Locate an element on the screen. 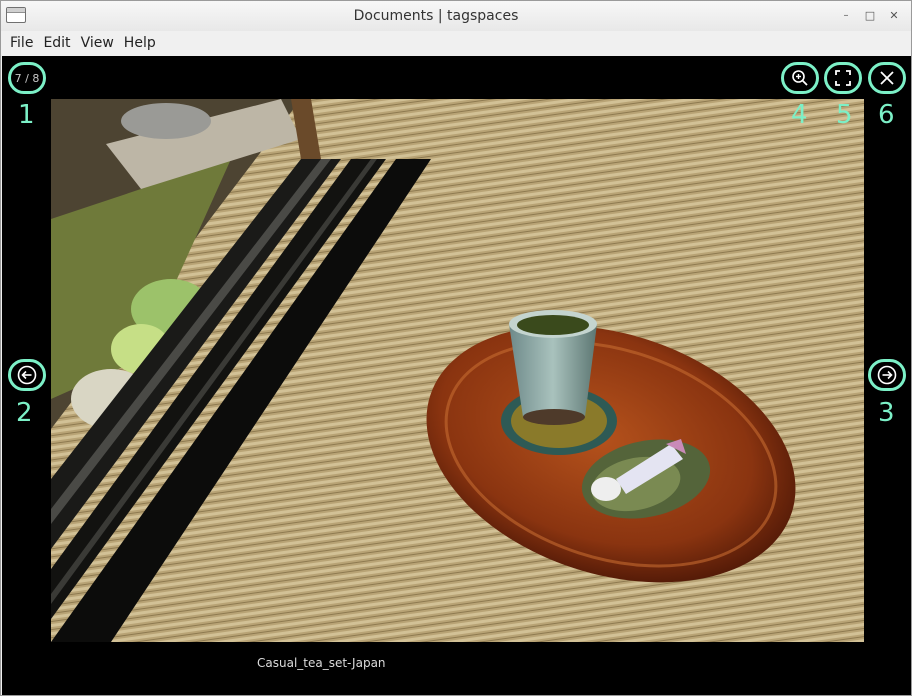 The width and height of the screenshot is (912, 696). fullscreen-icon is located at coordinates (843, 78).